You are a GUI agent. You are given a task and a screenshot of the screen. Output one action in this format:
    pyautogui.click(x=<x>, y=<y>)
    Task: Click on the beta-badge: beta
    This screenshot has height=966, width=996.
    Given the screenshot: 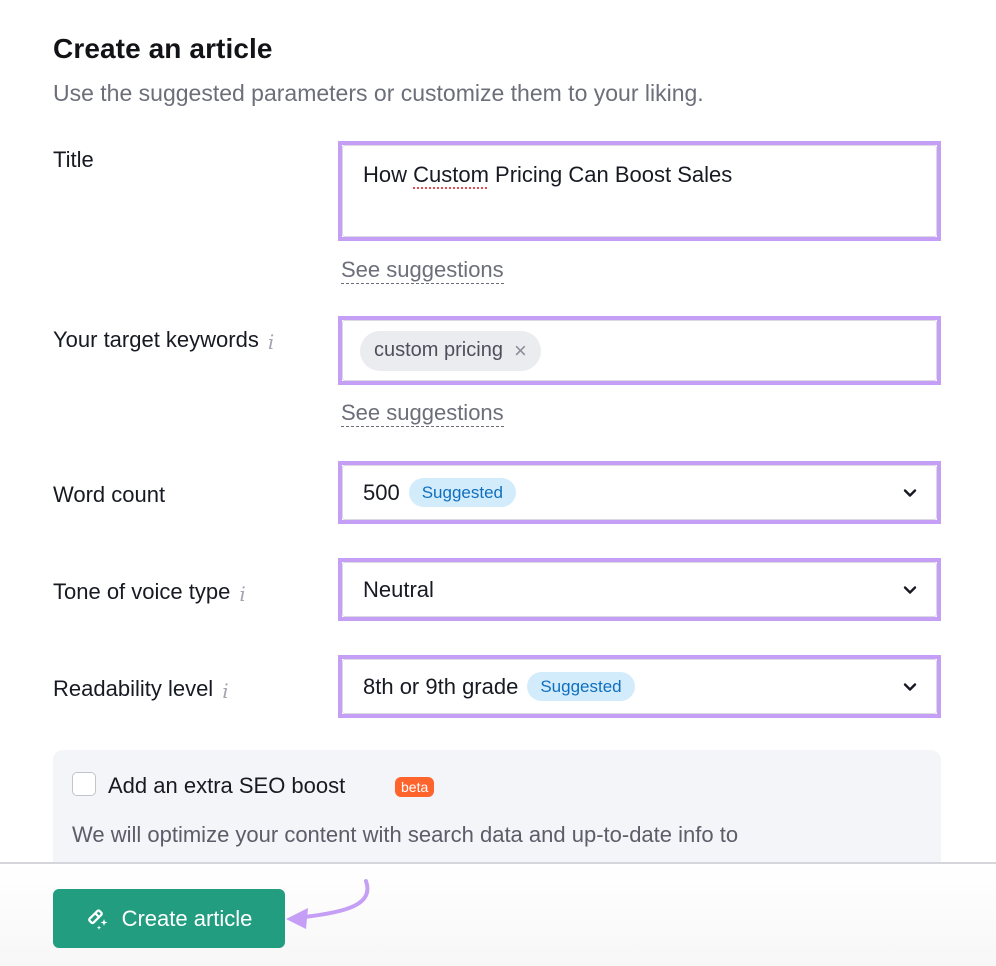 What is the action you would take?
    pyautogui.click(x=415, y=787)
    